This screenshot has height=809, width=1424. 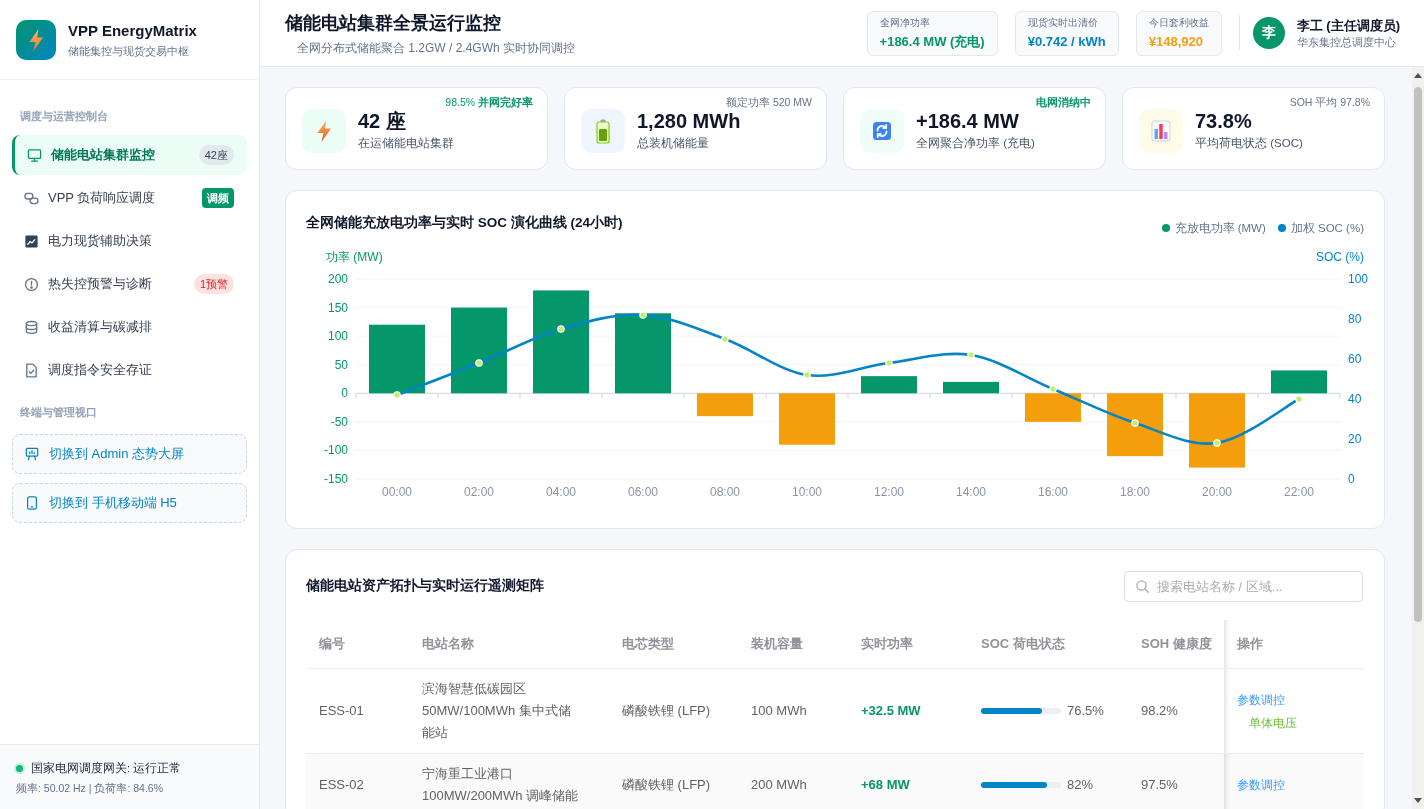 What do you see at coordinates (1080, 785) in the screenshot?
I see `soc-reading: 82%` at bounding box center [1080, 785].